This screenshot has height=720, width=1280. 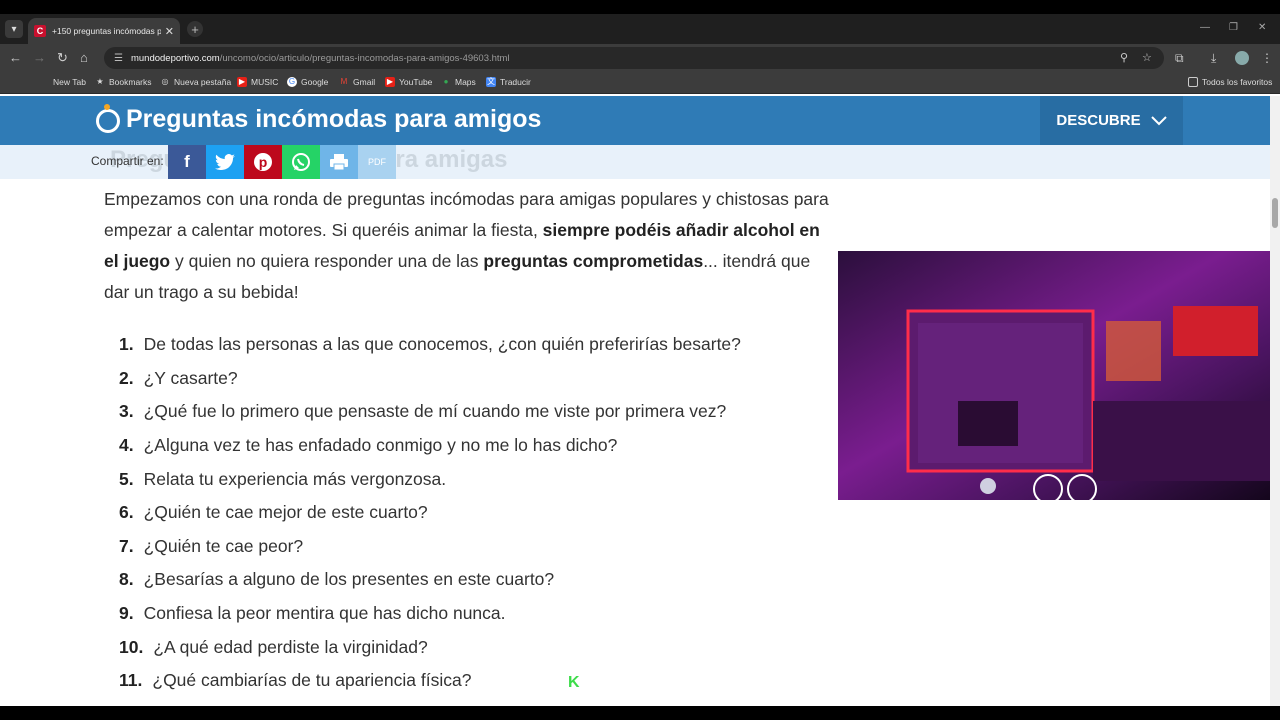 I want to click on question-number: 4., so click(x=126, y=445).